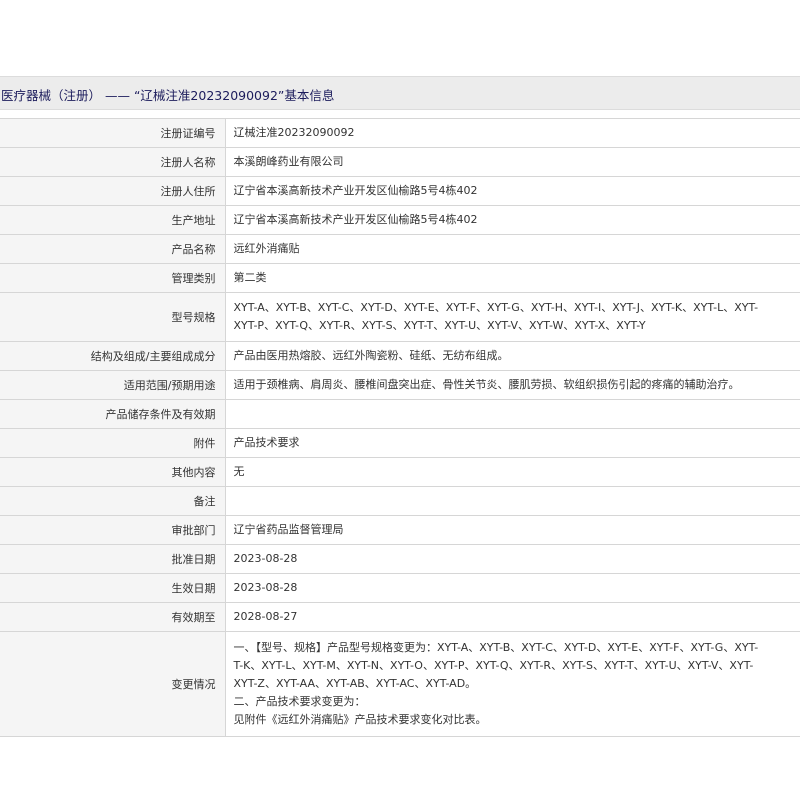 The width and height of the screenshot is (800, 800). Describe the element at coordinates (288, 161) in the screenshot. I see `field-value-line: 本溪朗峰药业有限公司` at that location.